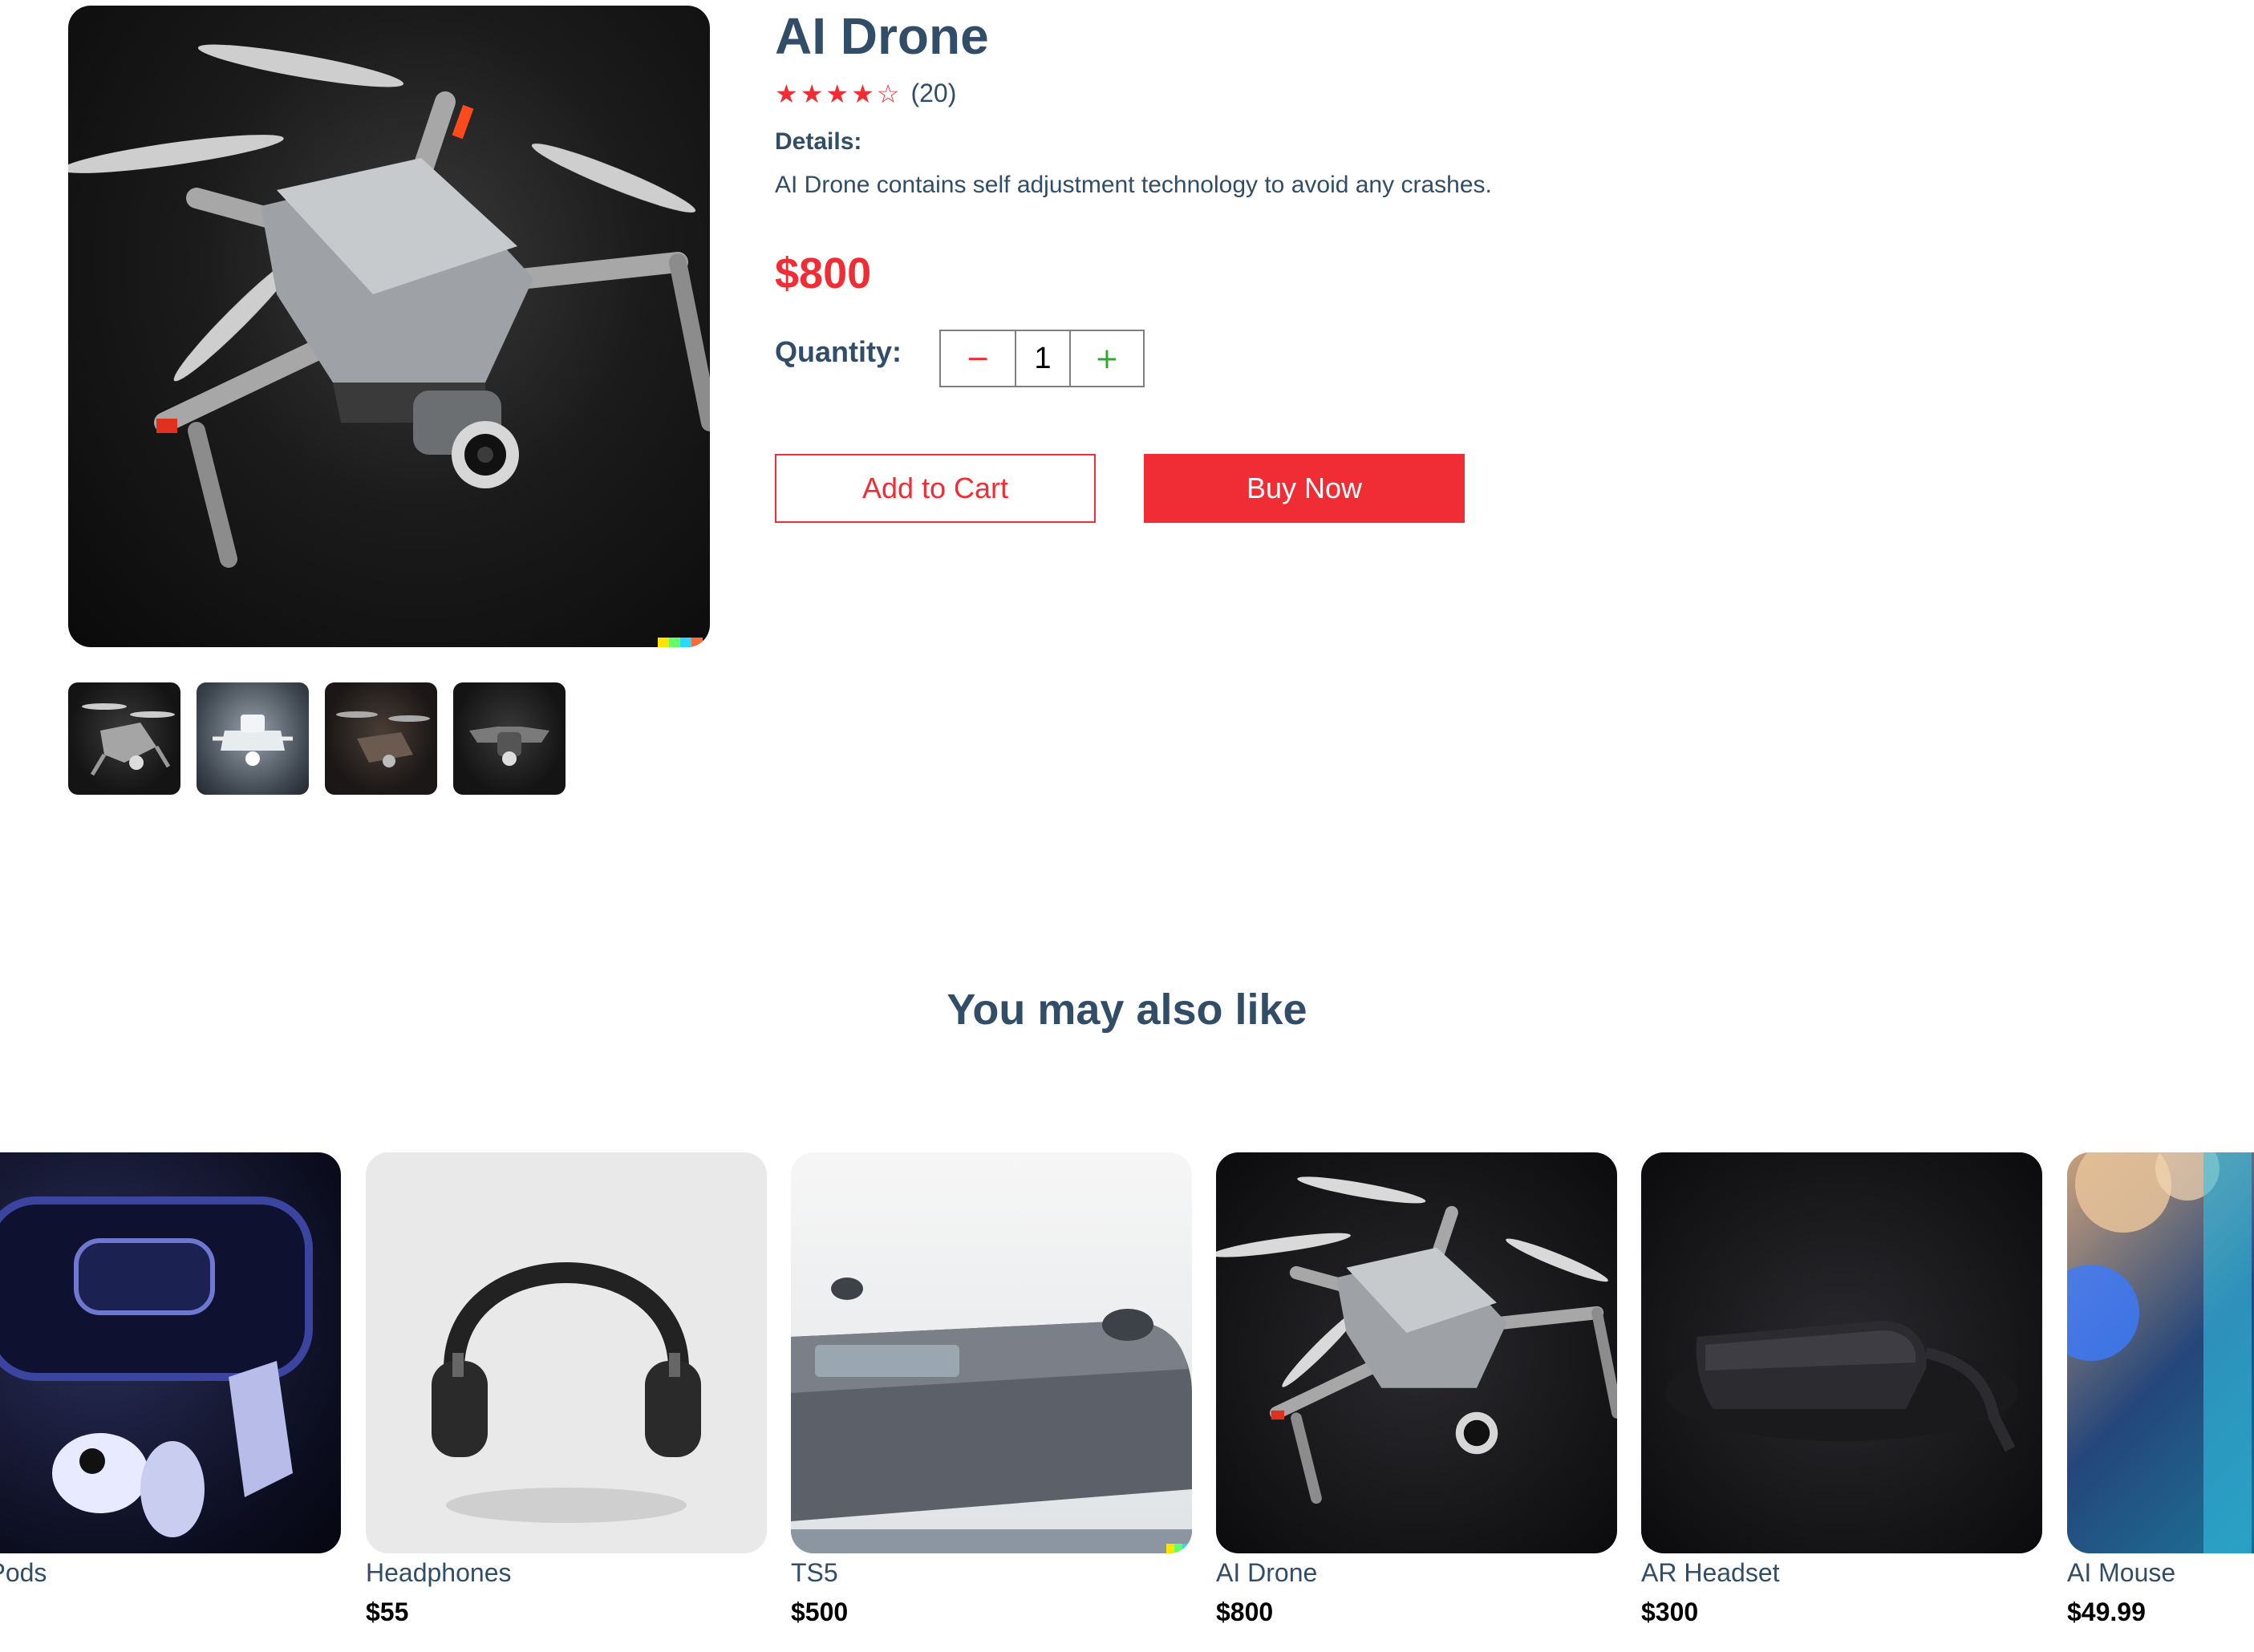 This screenshot has height=1652, width=2254. I want to click on main-product-image, so click(389, 326).